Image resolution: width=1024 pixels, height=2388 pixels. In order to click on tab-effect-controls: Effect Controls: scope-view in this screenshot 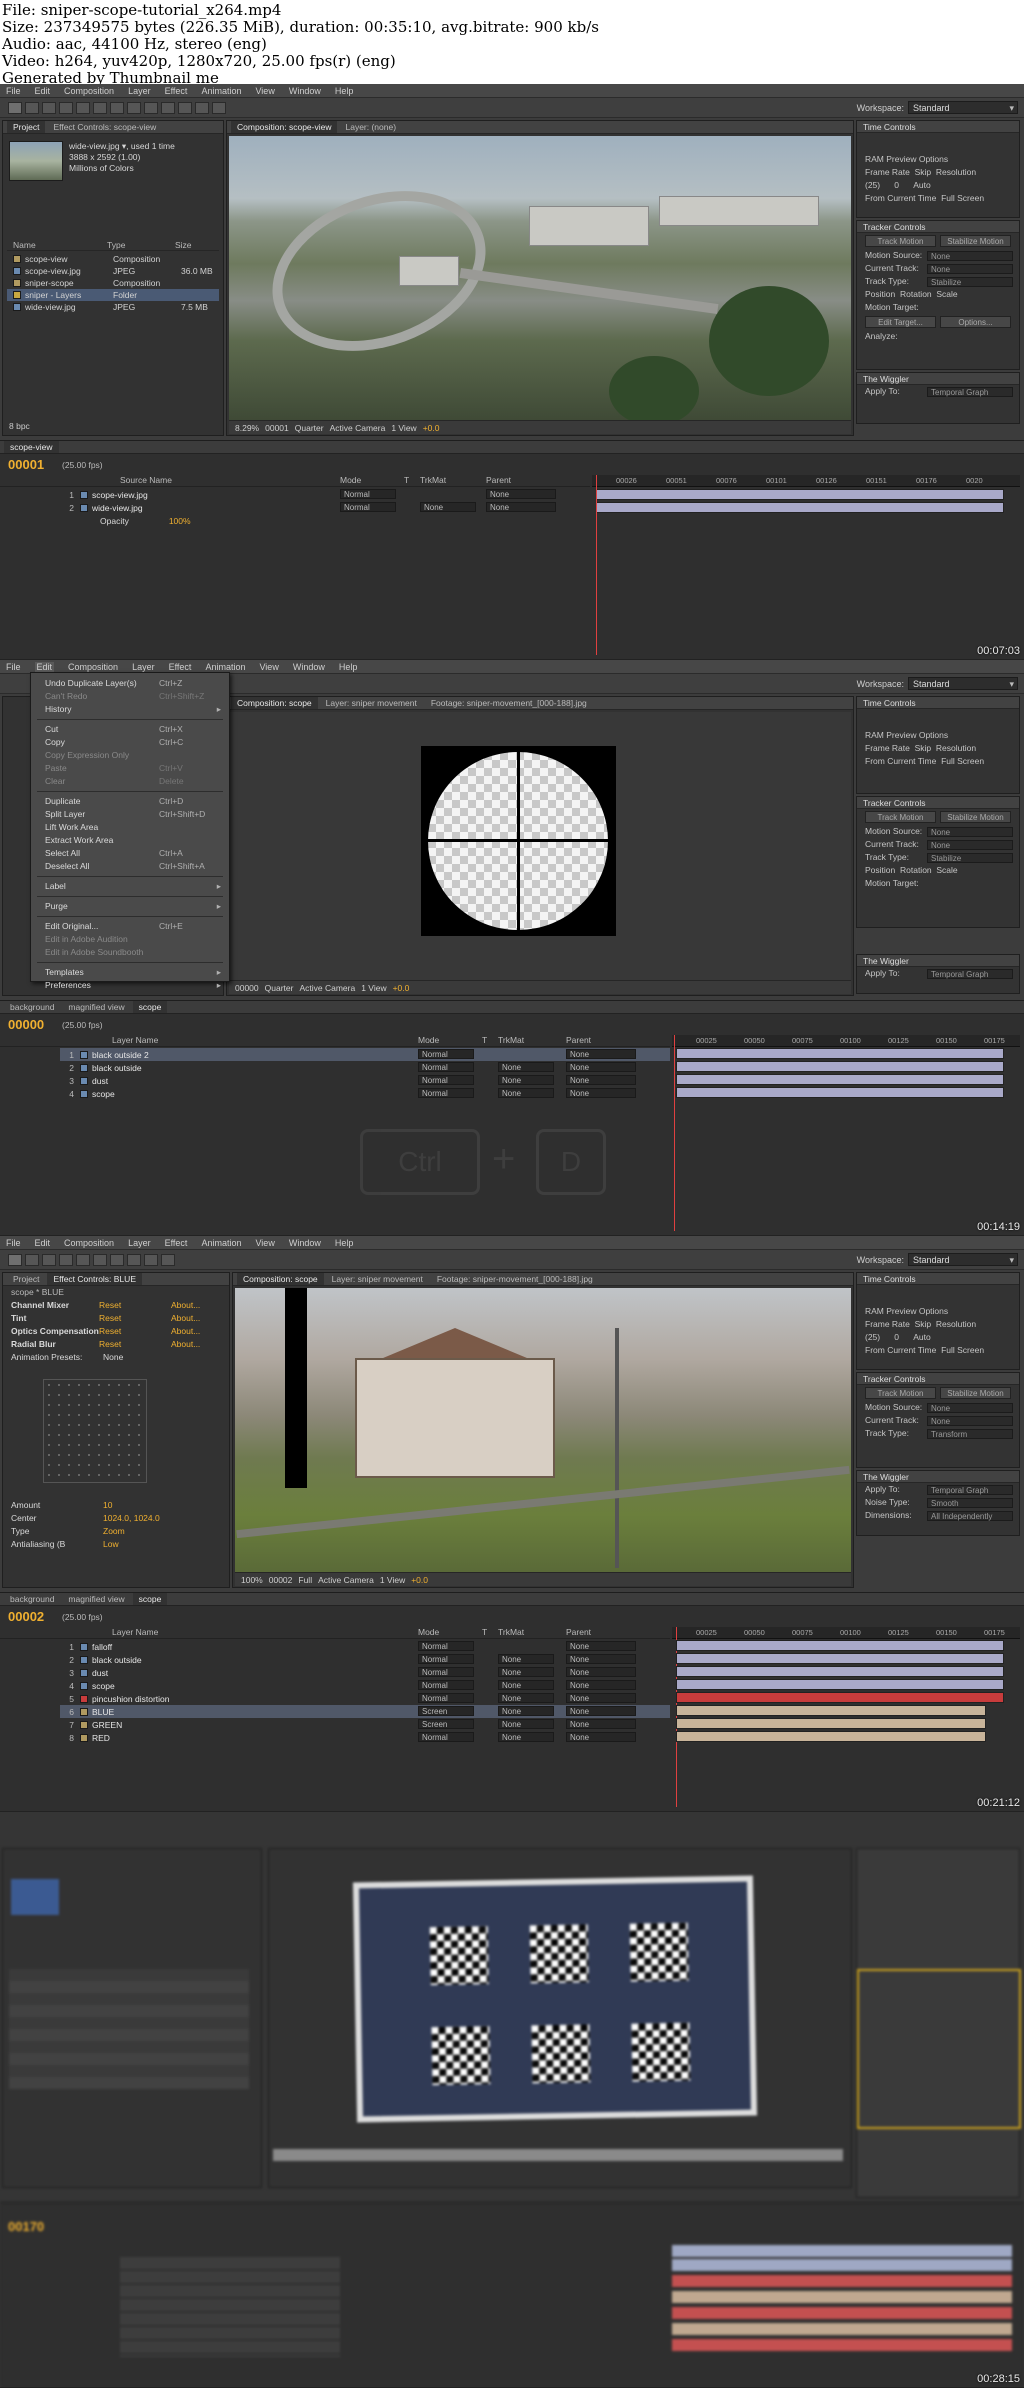, I will do `click(104, 127)`.